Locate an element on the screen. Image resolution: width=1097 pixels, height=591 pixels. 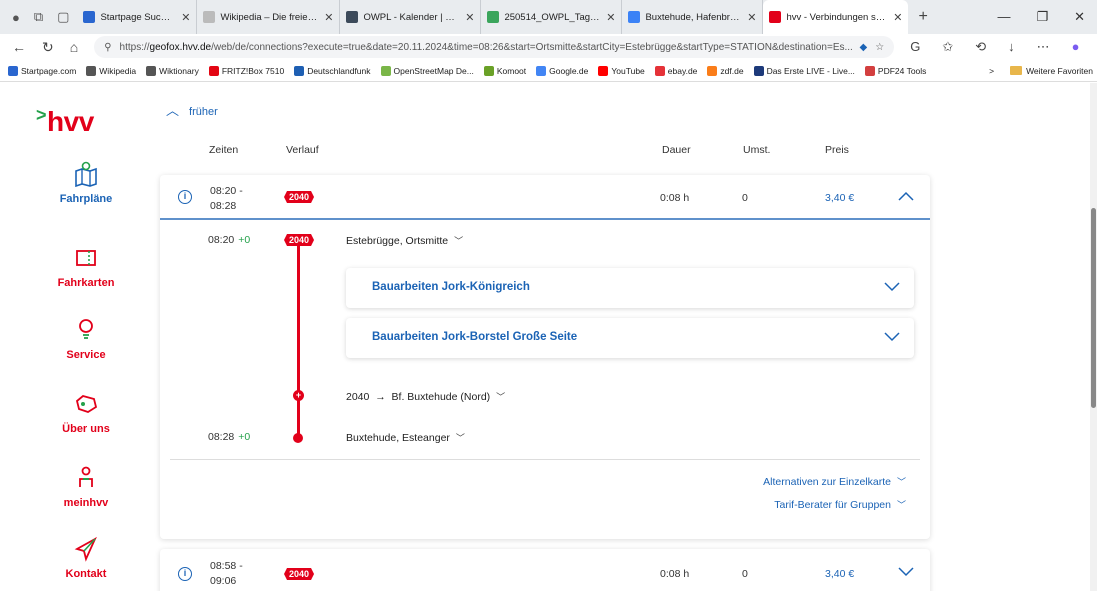
minimize-icon: — is located at coordinates (1003, 17).